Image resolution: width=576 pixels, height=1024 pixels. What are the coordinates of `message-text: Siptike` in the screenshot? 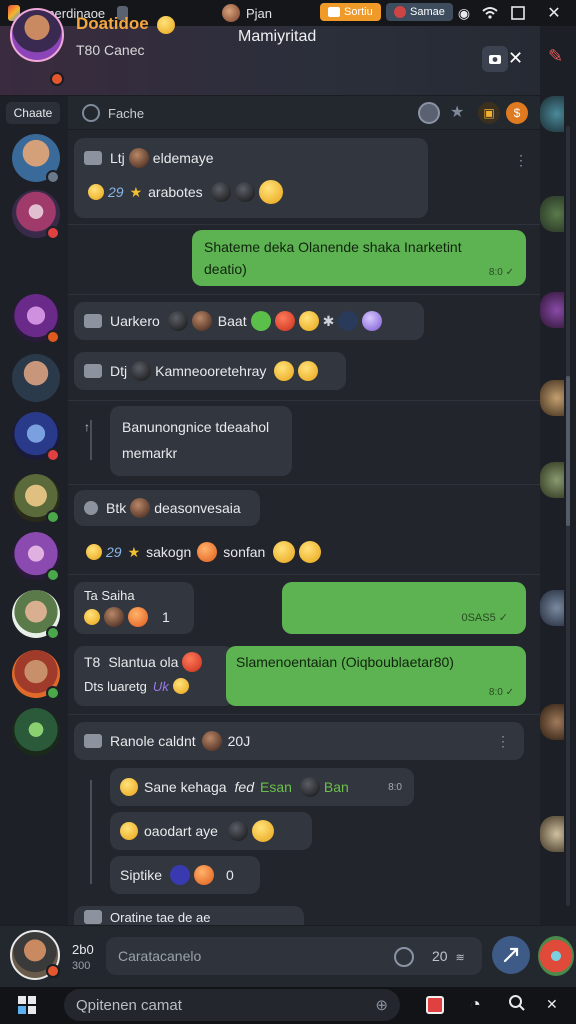 It's located at (141, 875).